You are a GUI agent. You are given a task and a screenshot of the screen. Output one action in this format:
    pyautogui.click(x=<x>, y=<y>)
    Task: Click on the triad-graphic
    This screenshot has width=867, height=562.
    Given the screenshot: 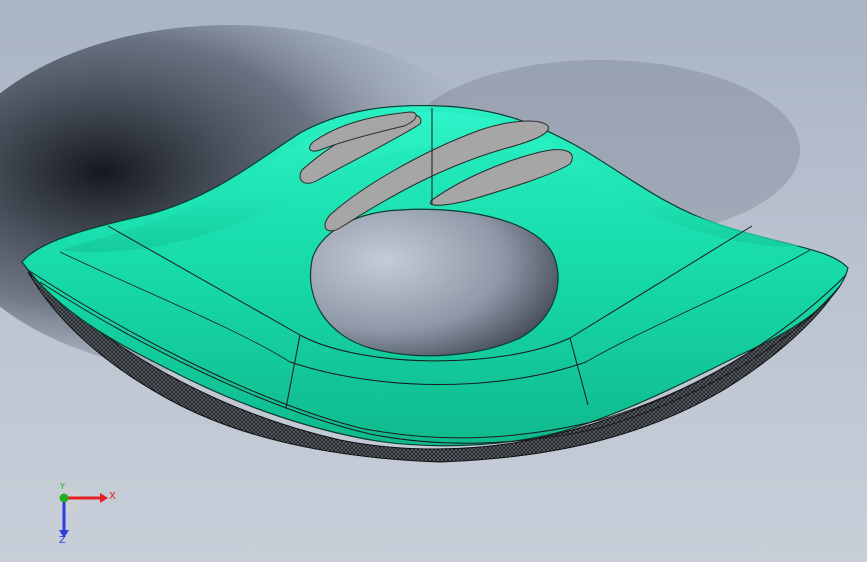 What is the action you would take?
    pyautogui.click(x=83, y=513)
    